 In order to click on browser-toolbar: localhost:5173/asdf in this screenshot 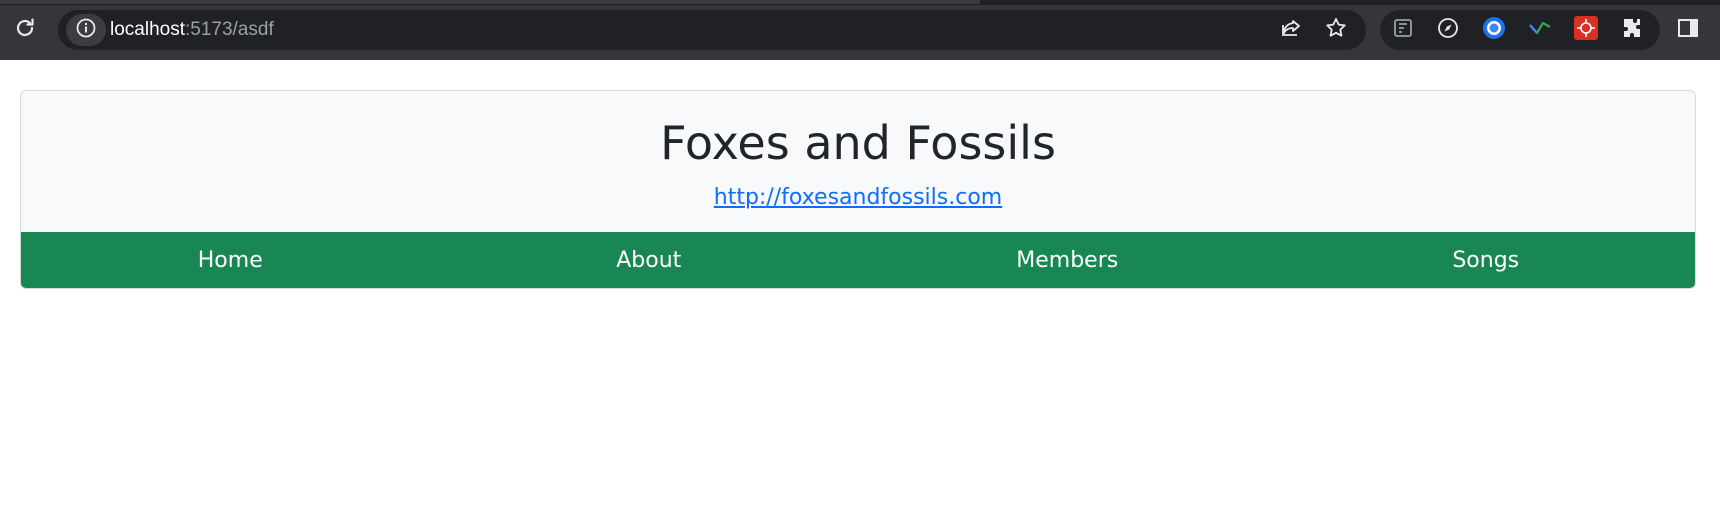, I will do `click(860, 30)`.